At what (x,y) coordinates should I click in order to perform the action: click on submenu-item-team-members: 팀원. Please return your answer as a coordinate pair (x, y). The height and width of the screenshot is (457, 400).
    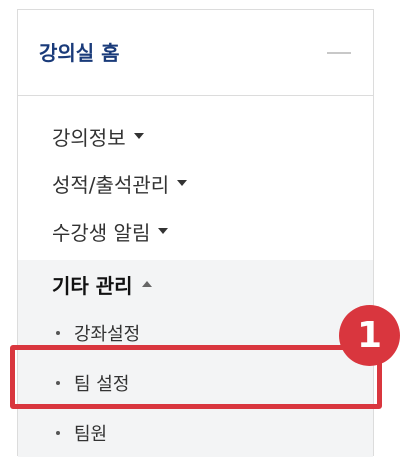
    Looking at the image, I should click on (195, 433).